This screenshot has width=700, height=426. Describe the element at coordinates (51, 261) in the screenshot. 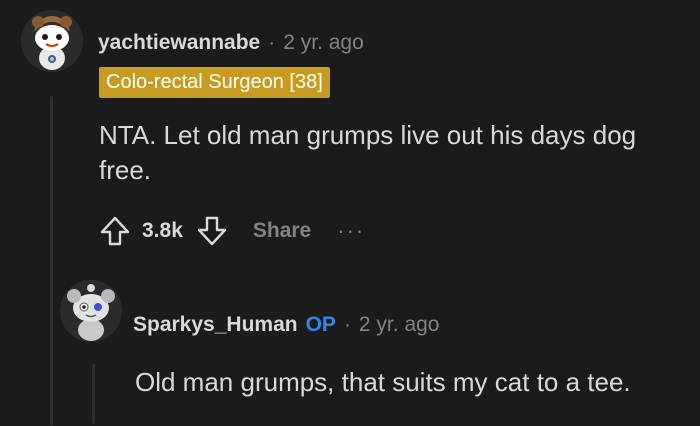

I see `thread-line` at that location.